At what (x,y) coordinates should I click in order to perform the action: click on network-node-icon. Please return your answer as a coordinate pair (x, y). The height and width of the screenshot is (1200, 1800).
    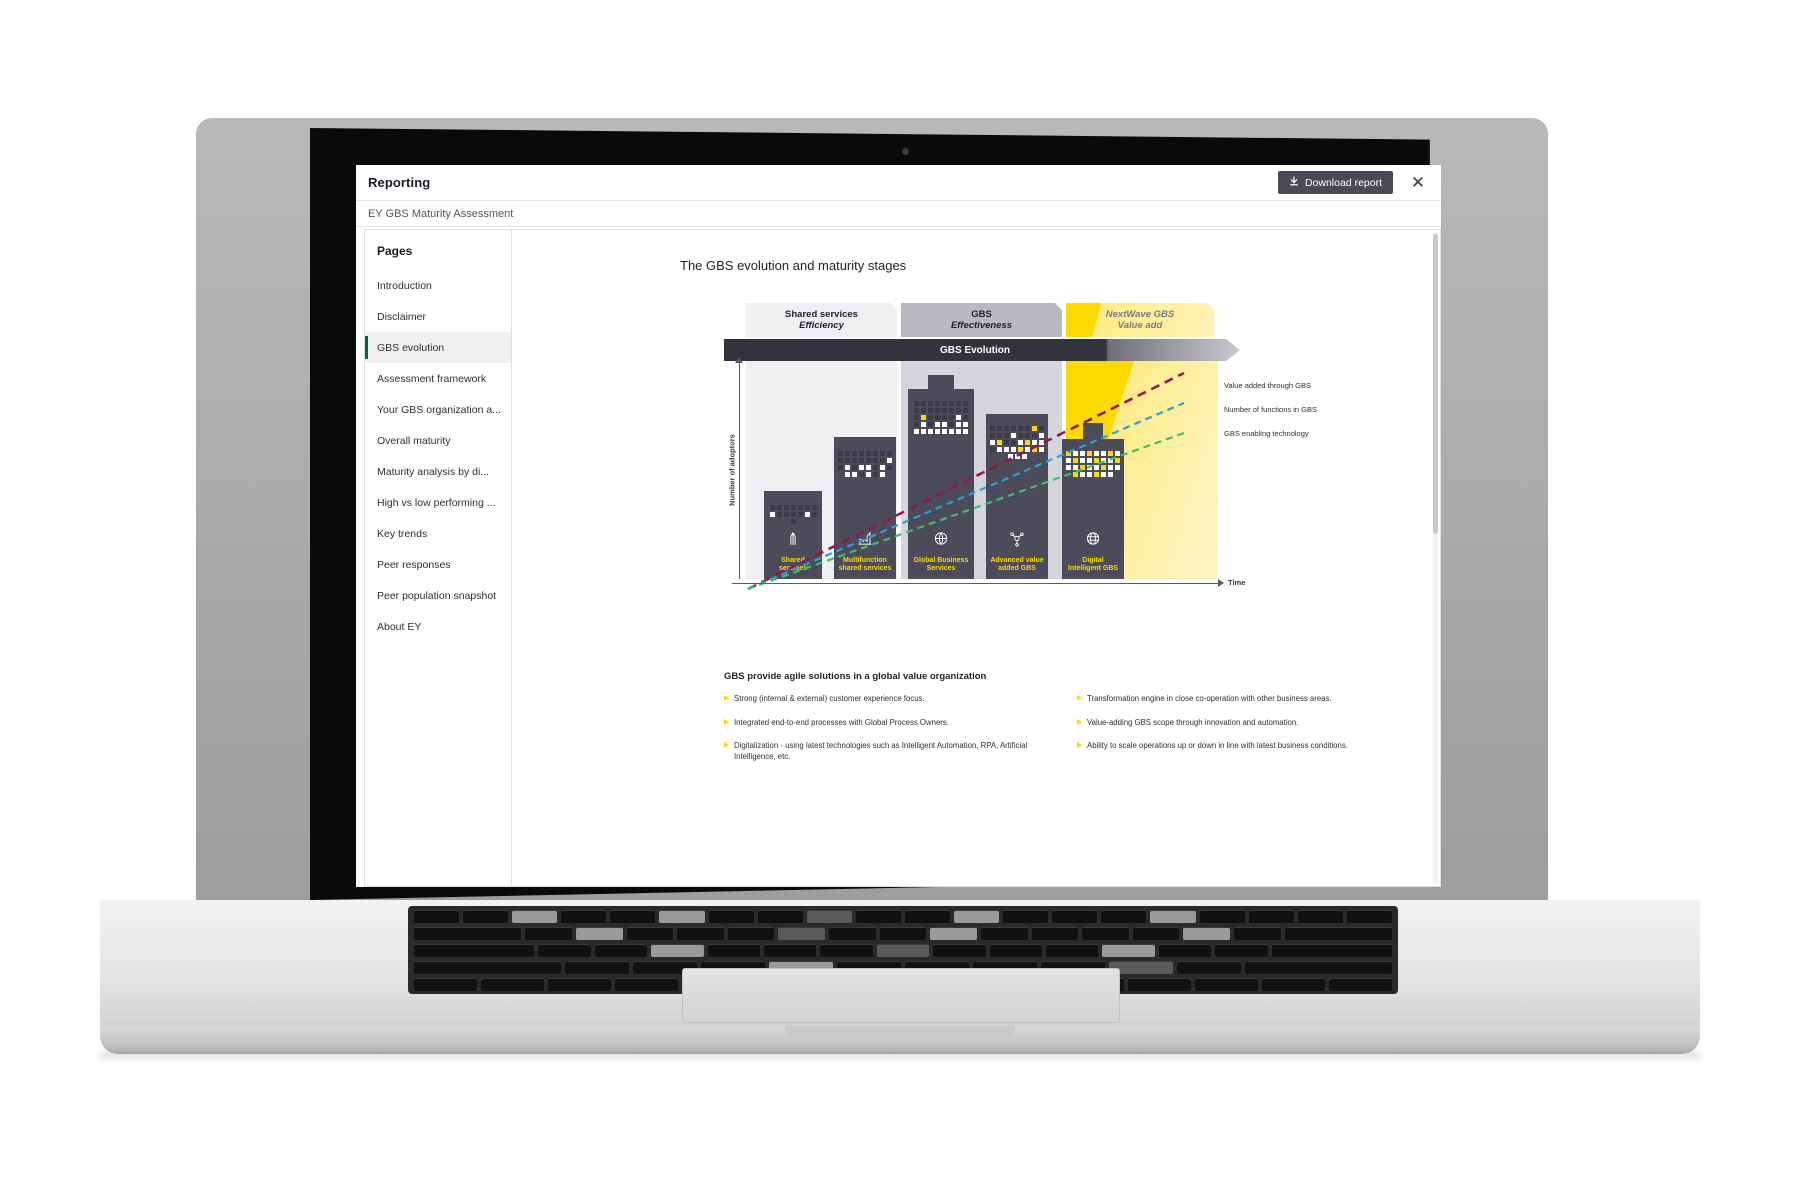
    Looking at the image, I should click on (1017, 538).